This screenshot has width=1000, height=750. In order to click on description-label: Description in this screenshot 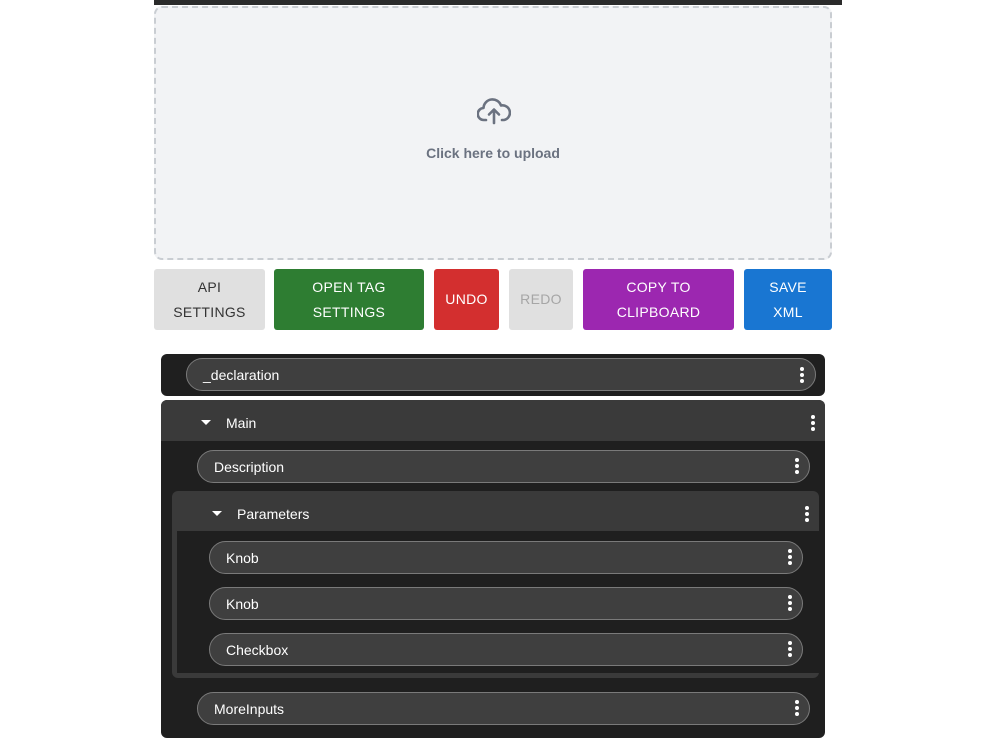, I will do `click(249, 466)`.